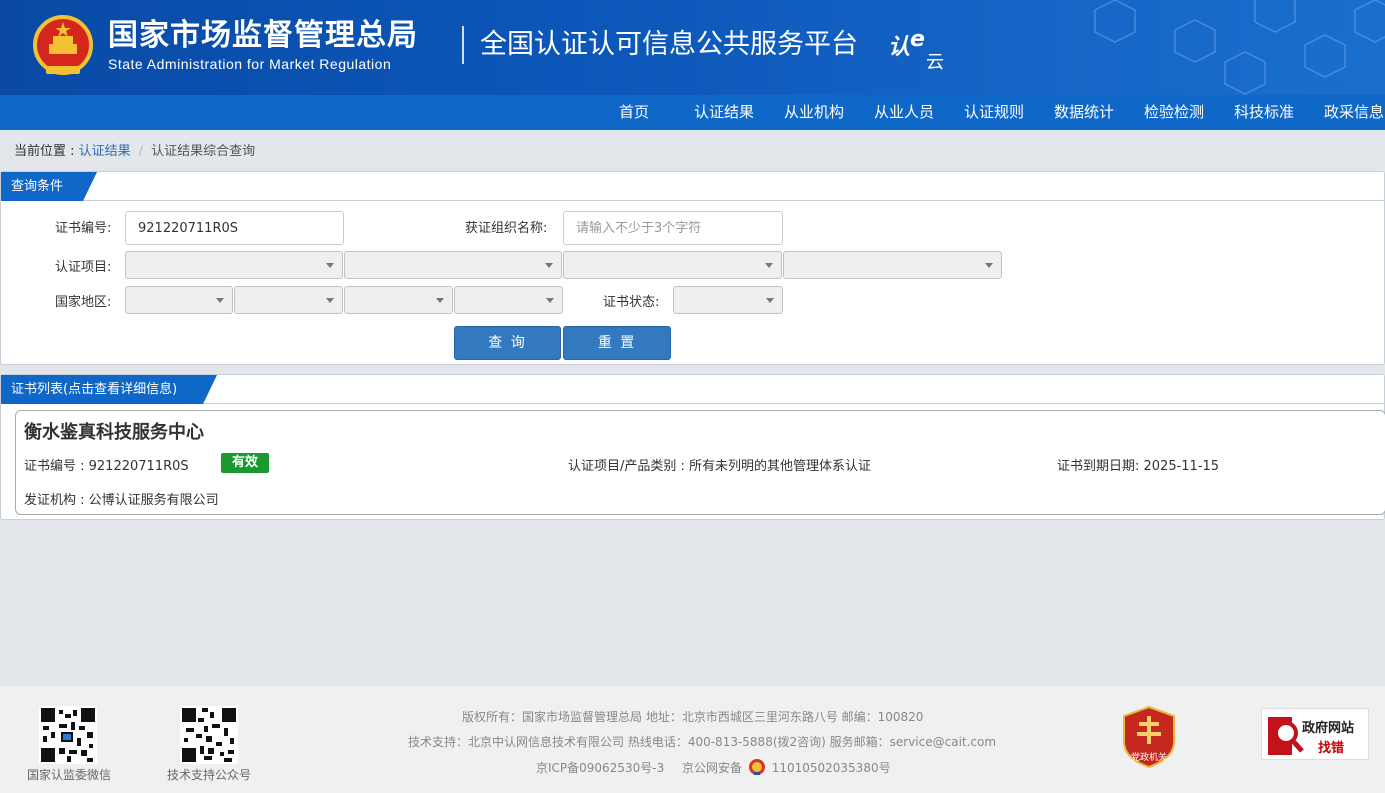  Describe the element at coordinates (634, 112) in the screenshot. I see `nav-item-home: 首页` at that location.